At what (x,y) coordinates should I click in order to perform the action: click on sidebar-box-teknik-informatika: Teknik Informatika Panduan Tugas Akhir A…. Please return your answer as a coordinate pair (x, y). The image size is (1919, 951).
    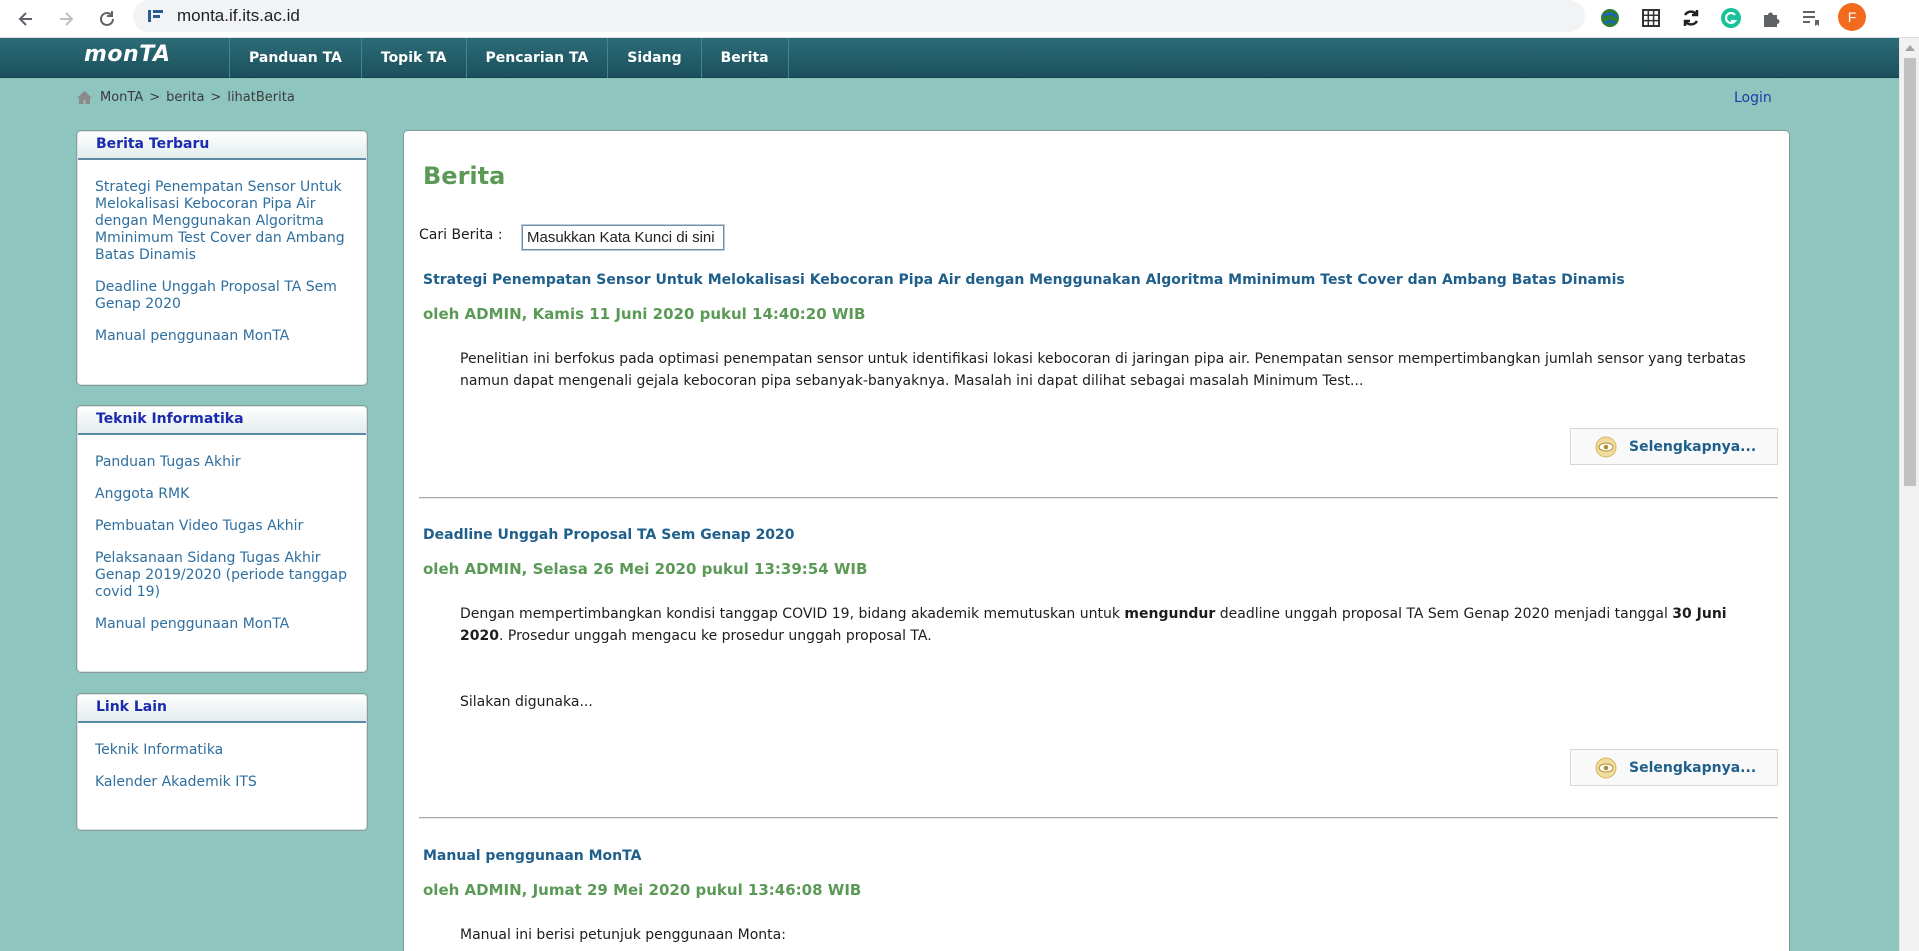
    Looking at the image, I should click on (222, 539).